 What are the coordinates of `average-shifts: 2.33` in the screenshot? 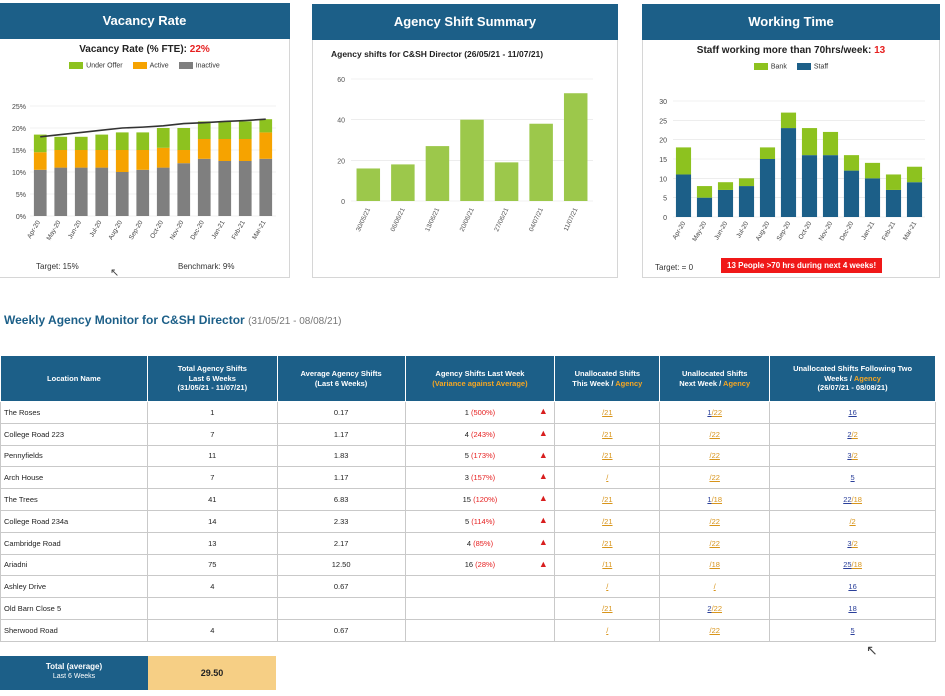 It's located at (341, 521).